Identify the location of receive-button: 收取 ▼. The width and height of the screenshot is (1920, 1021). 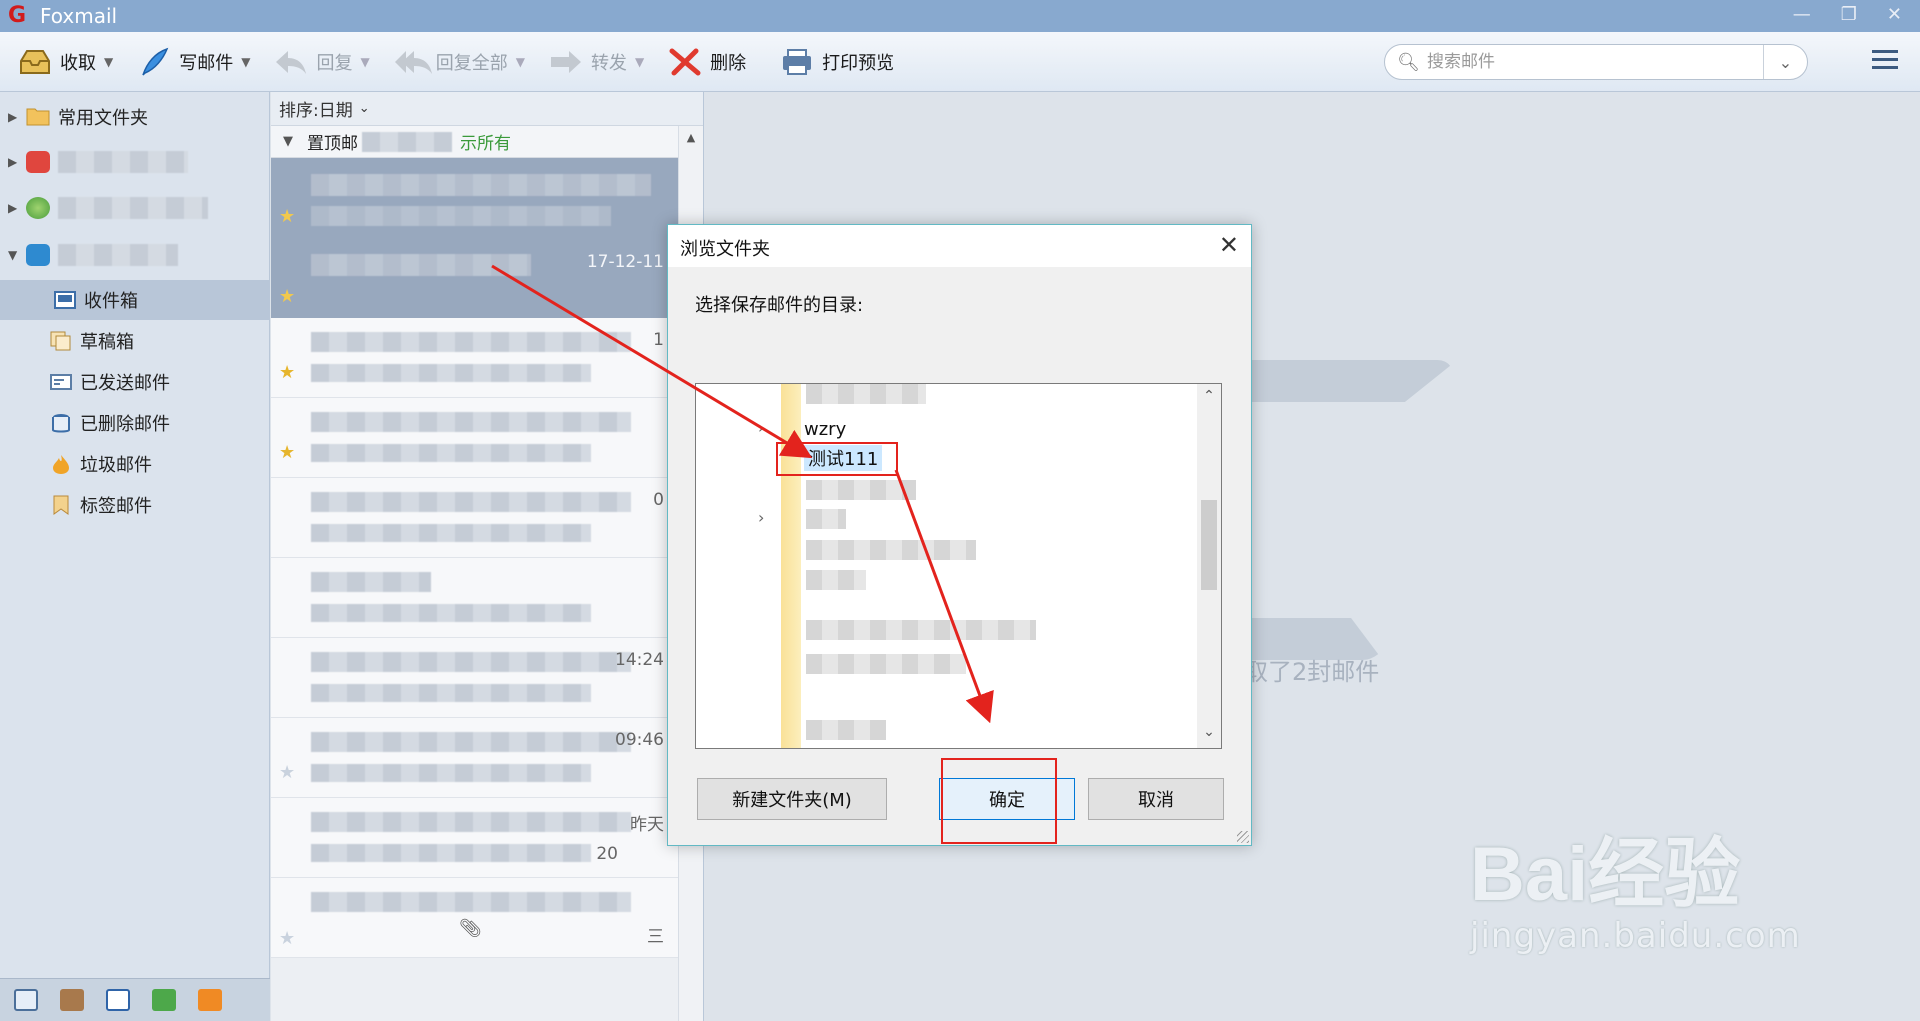
(65, 62).